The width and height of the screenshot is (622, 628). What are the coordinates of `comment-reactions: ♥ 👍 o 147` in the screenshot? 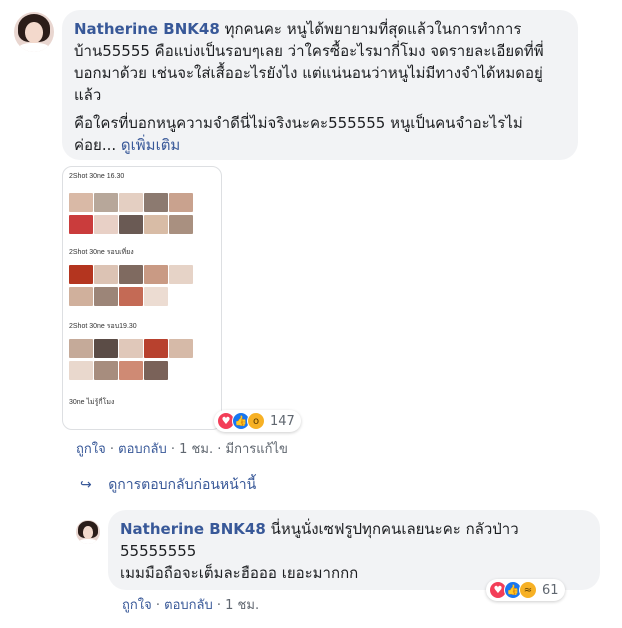 It's located at (257, 421).